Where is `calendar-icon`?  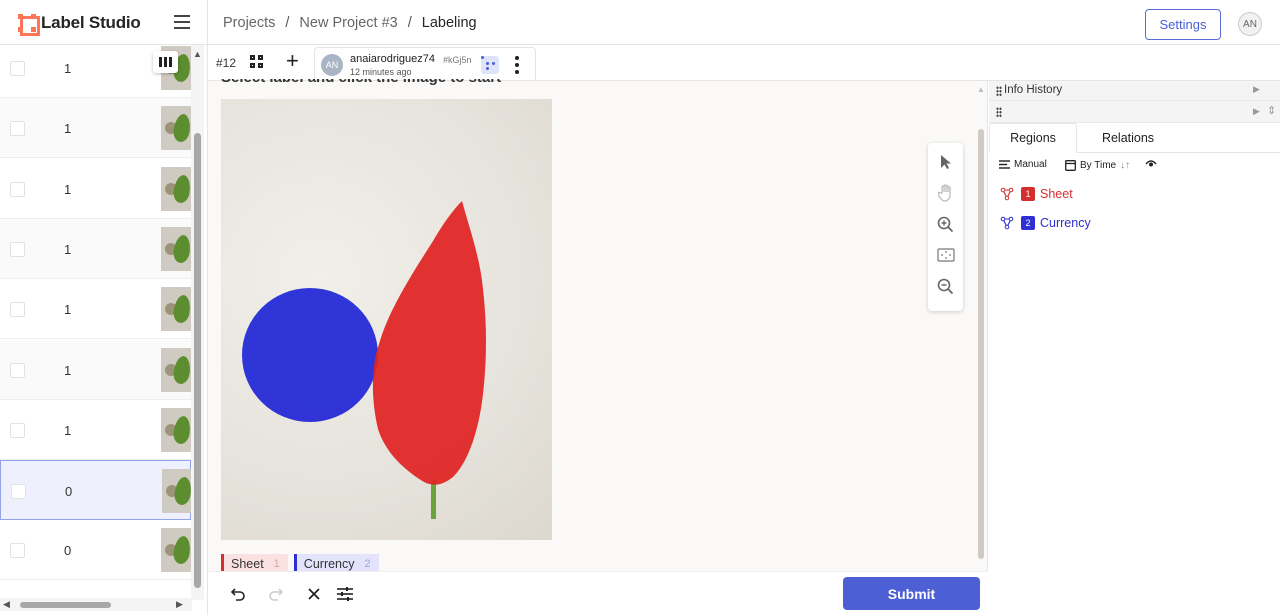 calendar-icon is located at coordinates (1070, 165).